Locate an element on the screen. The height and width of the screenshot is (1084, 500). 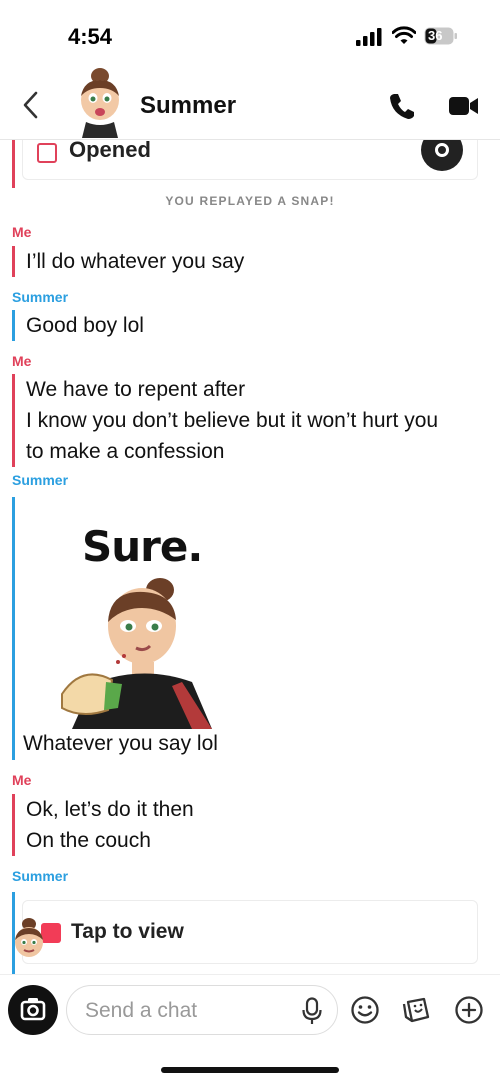
camera-icon is located at coordinates (33, 1009).